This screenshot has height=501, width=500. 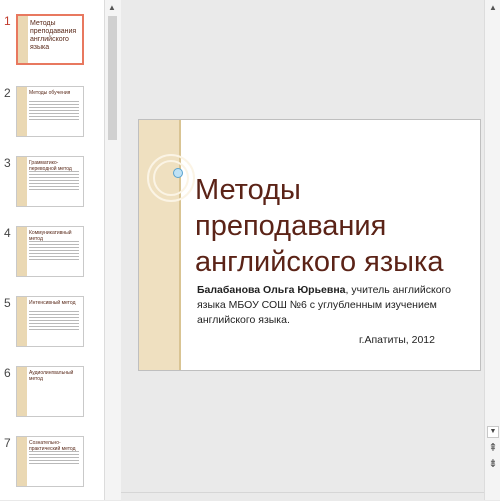 I want to click on slide-thumbnail-7: 7 Сознательно-практический метод, so click(x=52, y=466).